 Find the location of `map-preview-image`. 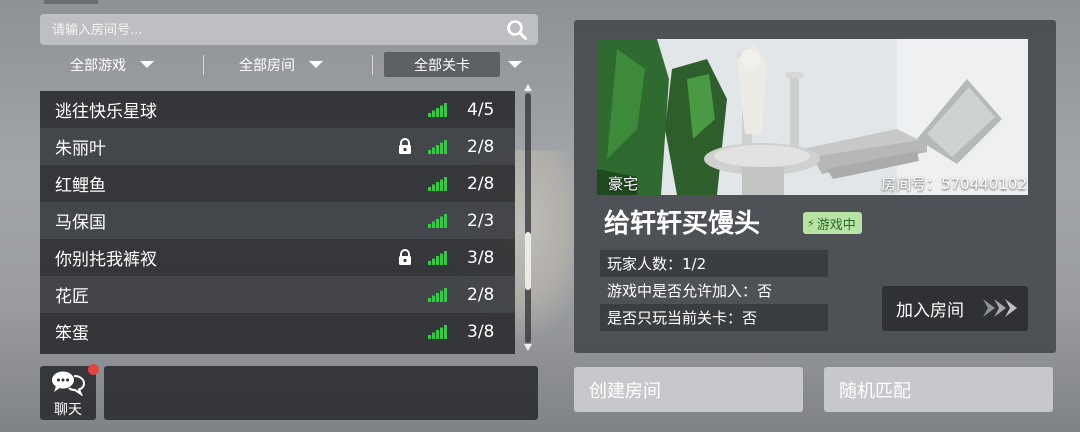

map-preview-image is located at coordinates (812, 117).